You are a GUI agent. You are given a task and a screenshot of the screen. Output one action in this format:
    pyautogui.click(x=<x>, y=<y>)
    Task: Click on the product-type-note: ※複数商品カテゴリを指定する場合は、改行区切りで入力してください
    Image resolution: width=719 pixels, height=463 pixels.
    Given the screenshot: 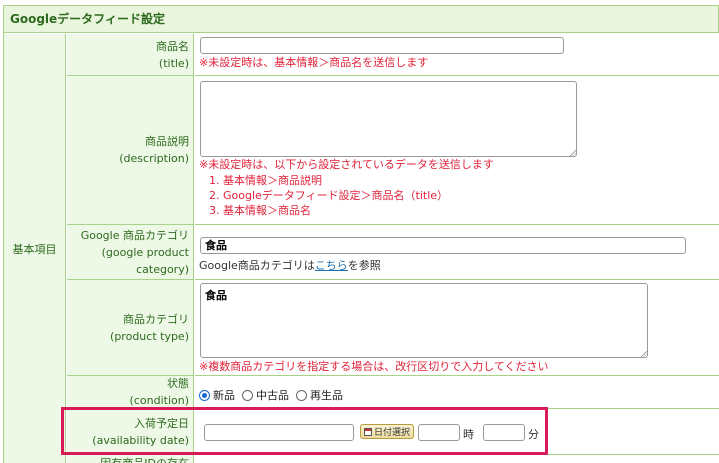 What is the action you would take?
    pyautogui.click(x=374, y=366)
    